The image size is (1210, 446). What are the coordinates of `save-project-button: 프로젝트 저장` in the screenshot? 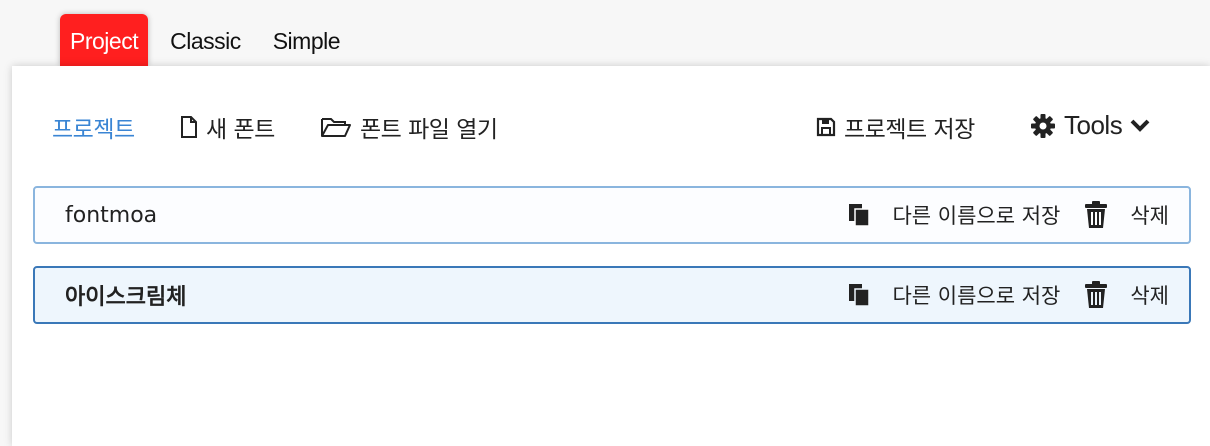 It's located at (895, 127).